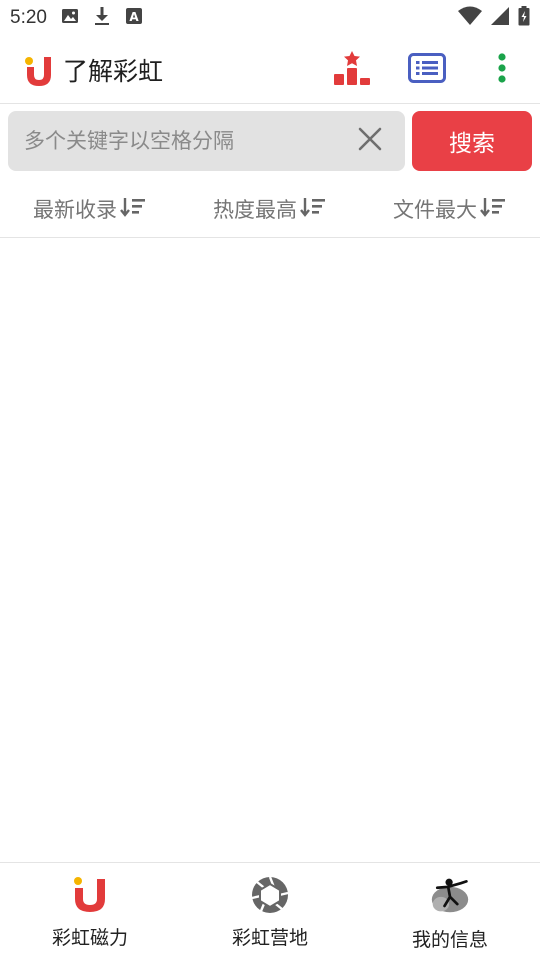  I want to click on magnet-icon, so click(90, 895).